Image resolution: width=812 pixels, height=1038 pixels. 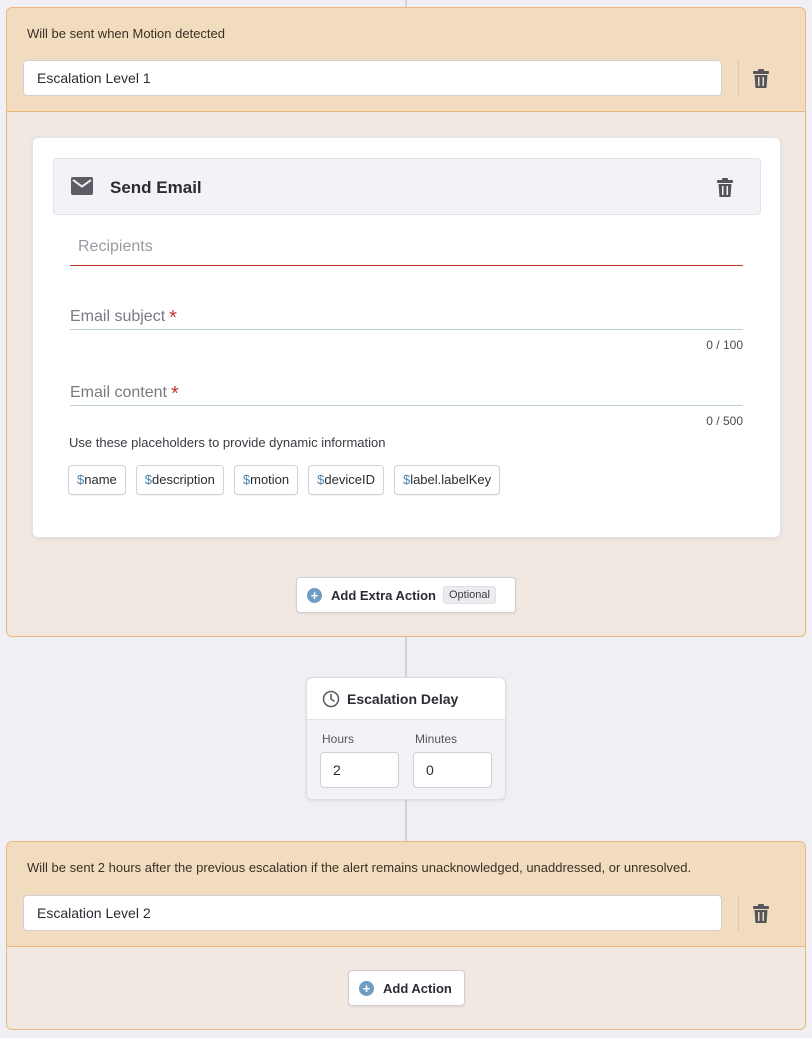 What do you see at coordinates (100, 479) in the screenshot?
I see `placeholder-name: name` at bounding box center [100, 479].